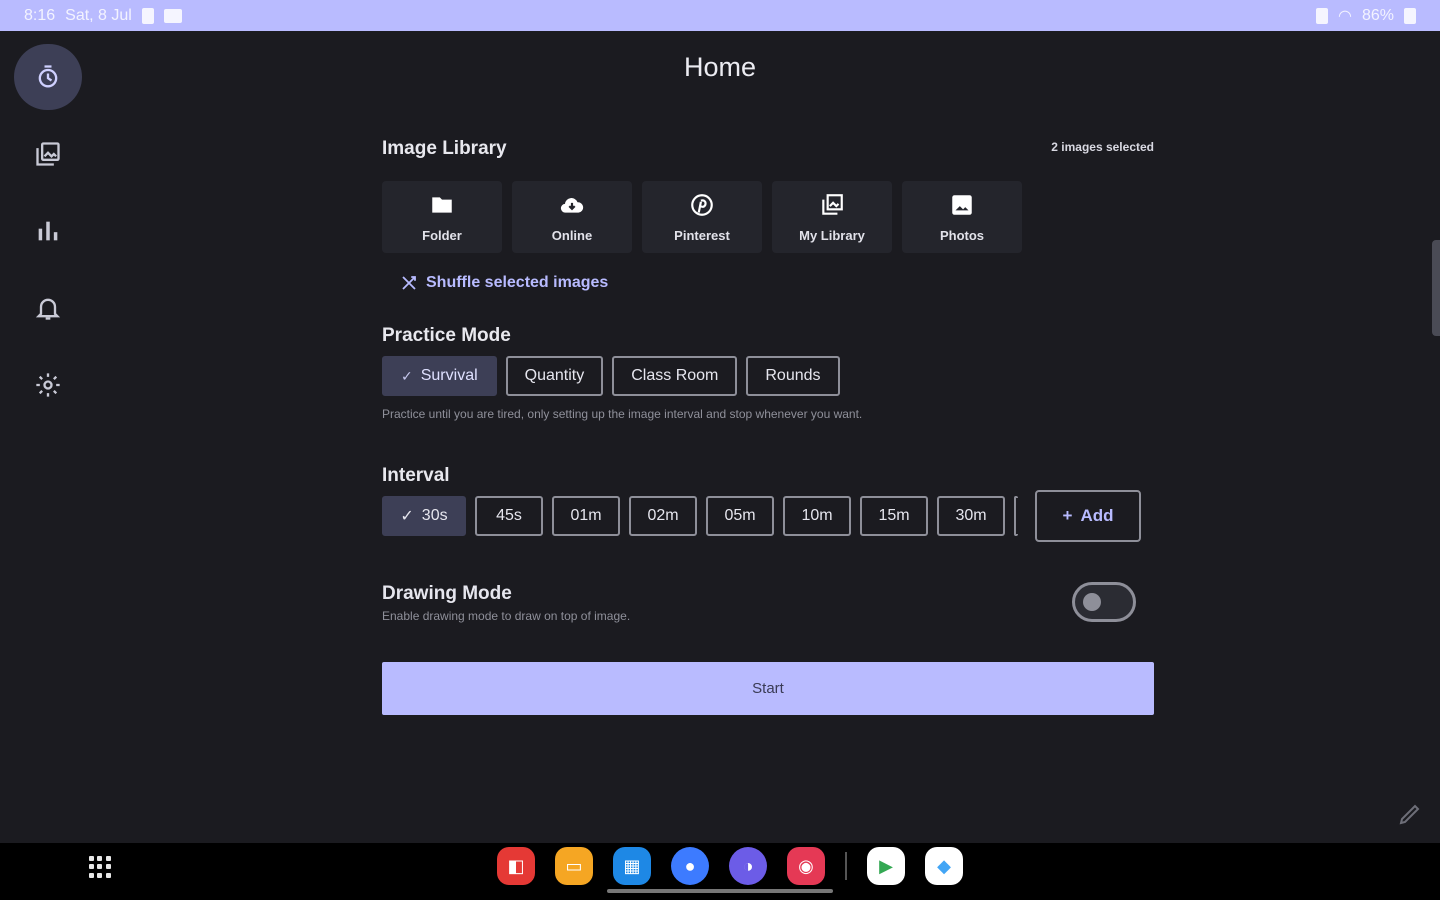 This screenshot has width=1440, height=900. What do you see at coordinates (447, 593) in the screenshot?
I see `drawing-mode-title: Drawing Mode` at bounding box center [447, 593].